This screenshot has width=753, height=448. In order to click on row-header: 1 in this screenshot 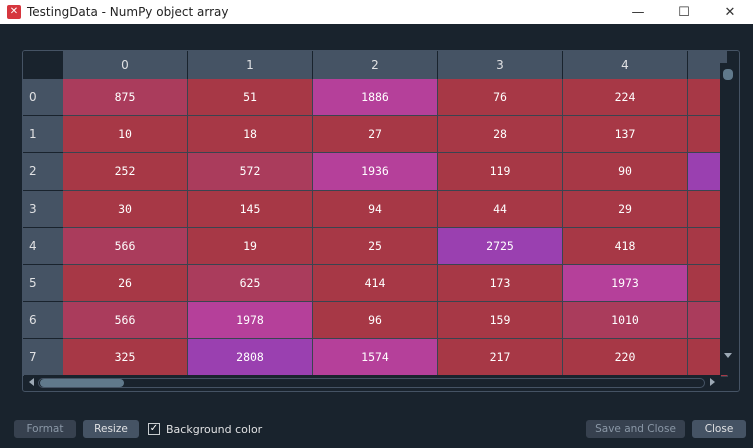, I will do `click(43, 135)`.